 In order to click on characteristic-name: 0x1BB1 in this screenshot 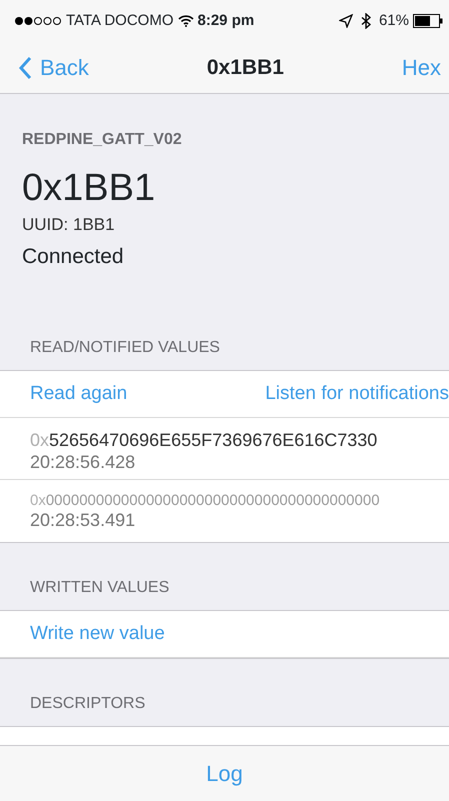, I will do `click(89, 188)`.